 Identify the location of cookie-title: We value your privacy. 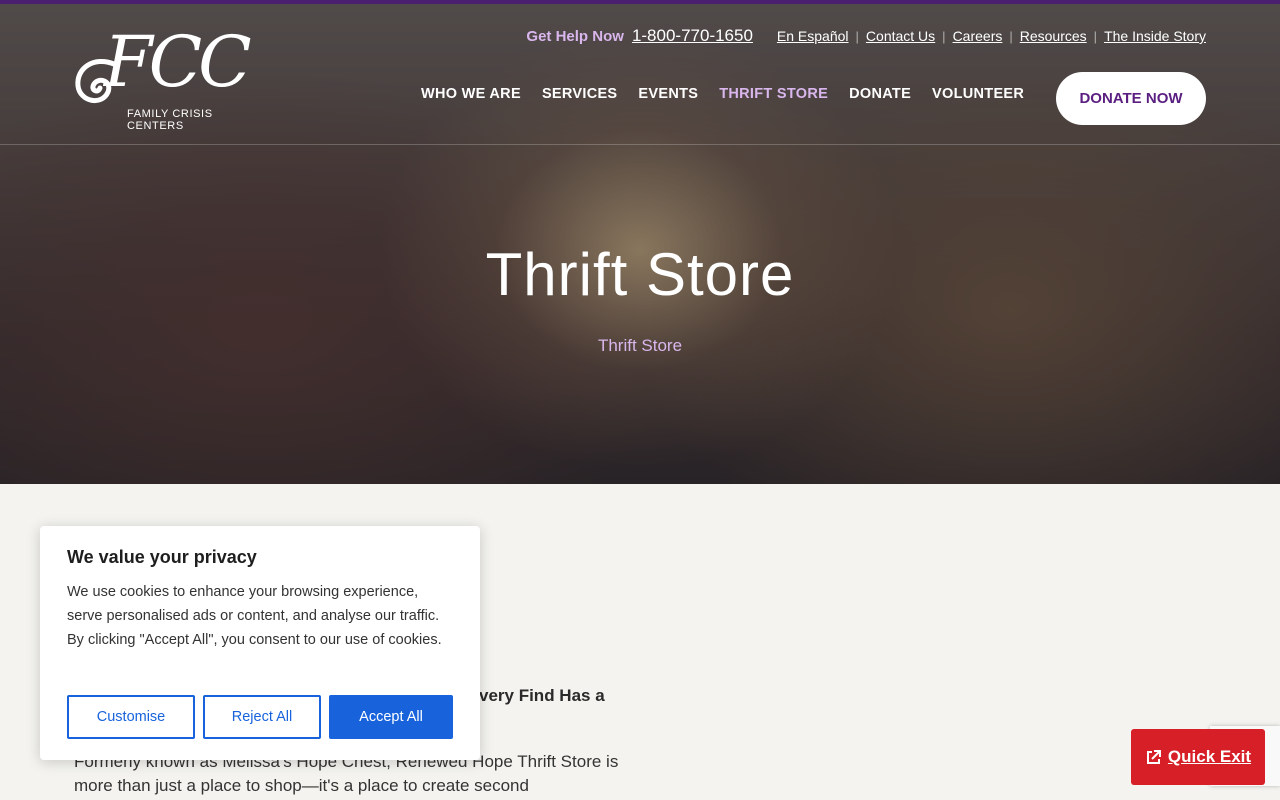
(162, 557).